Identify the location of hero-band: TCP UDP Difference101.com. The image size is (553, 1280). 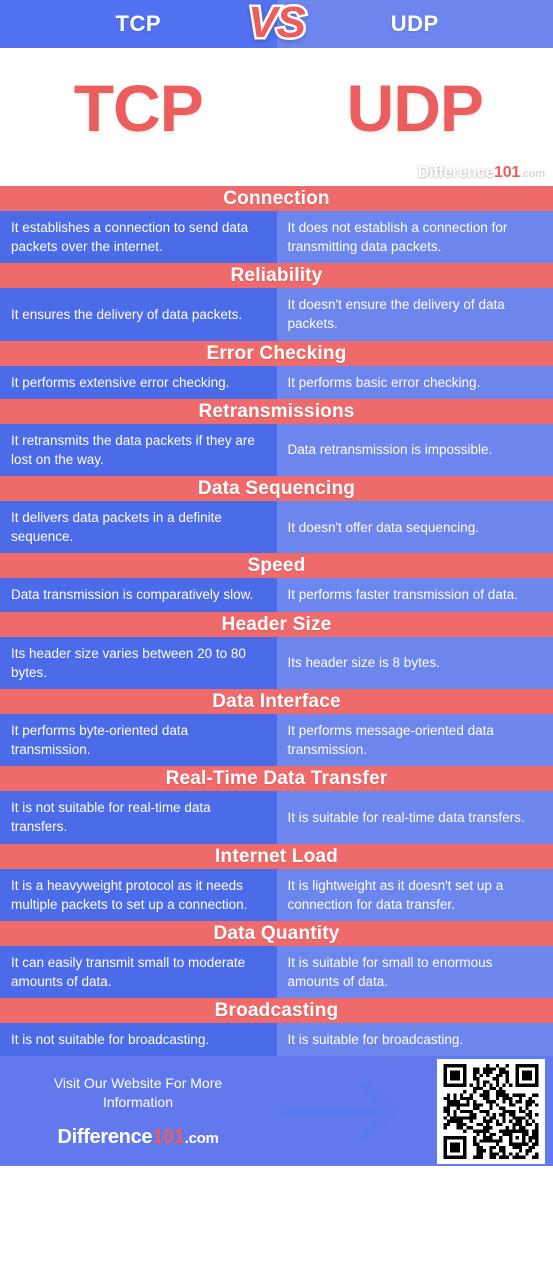
(276, 117).